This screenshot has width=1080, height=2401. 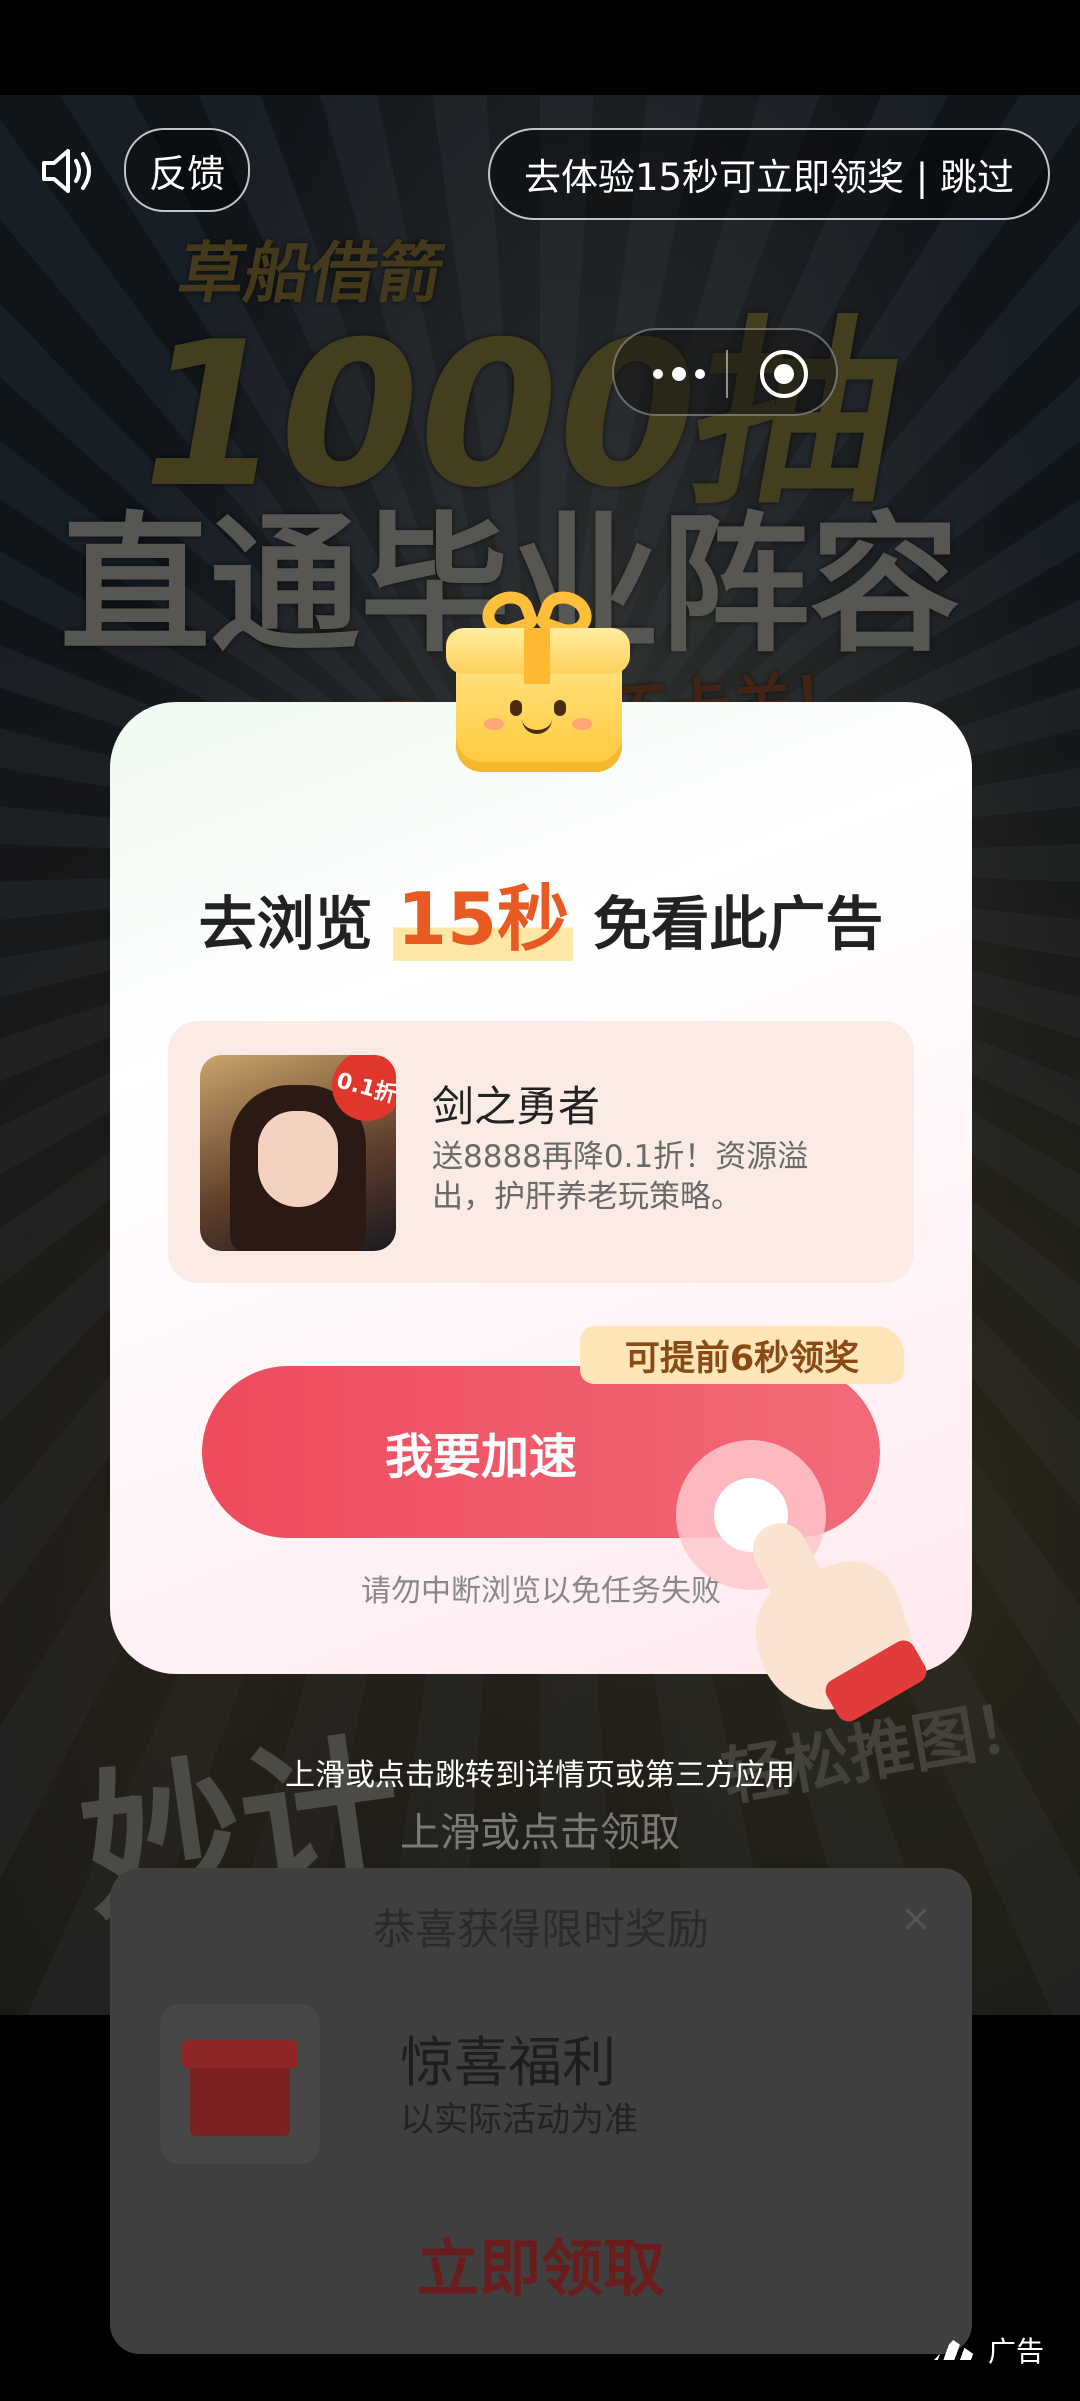 What do you see at coordinates (916, 1918) in the screenshot?
I see `close-icon: ×` at bounding box center [916, 1918].